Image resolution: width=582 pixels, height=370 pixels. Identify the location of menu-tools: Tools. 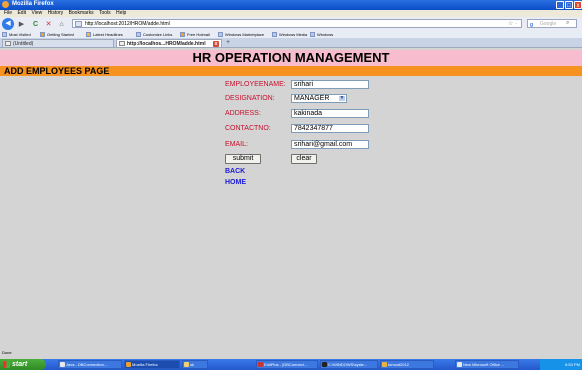
(105, 13).